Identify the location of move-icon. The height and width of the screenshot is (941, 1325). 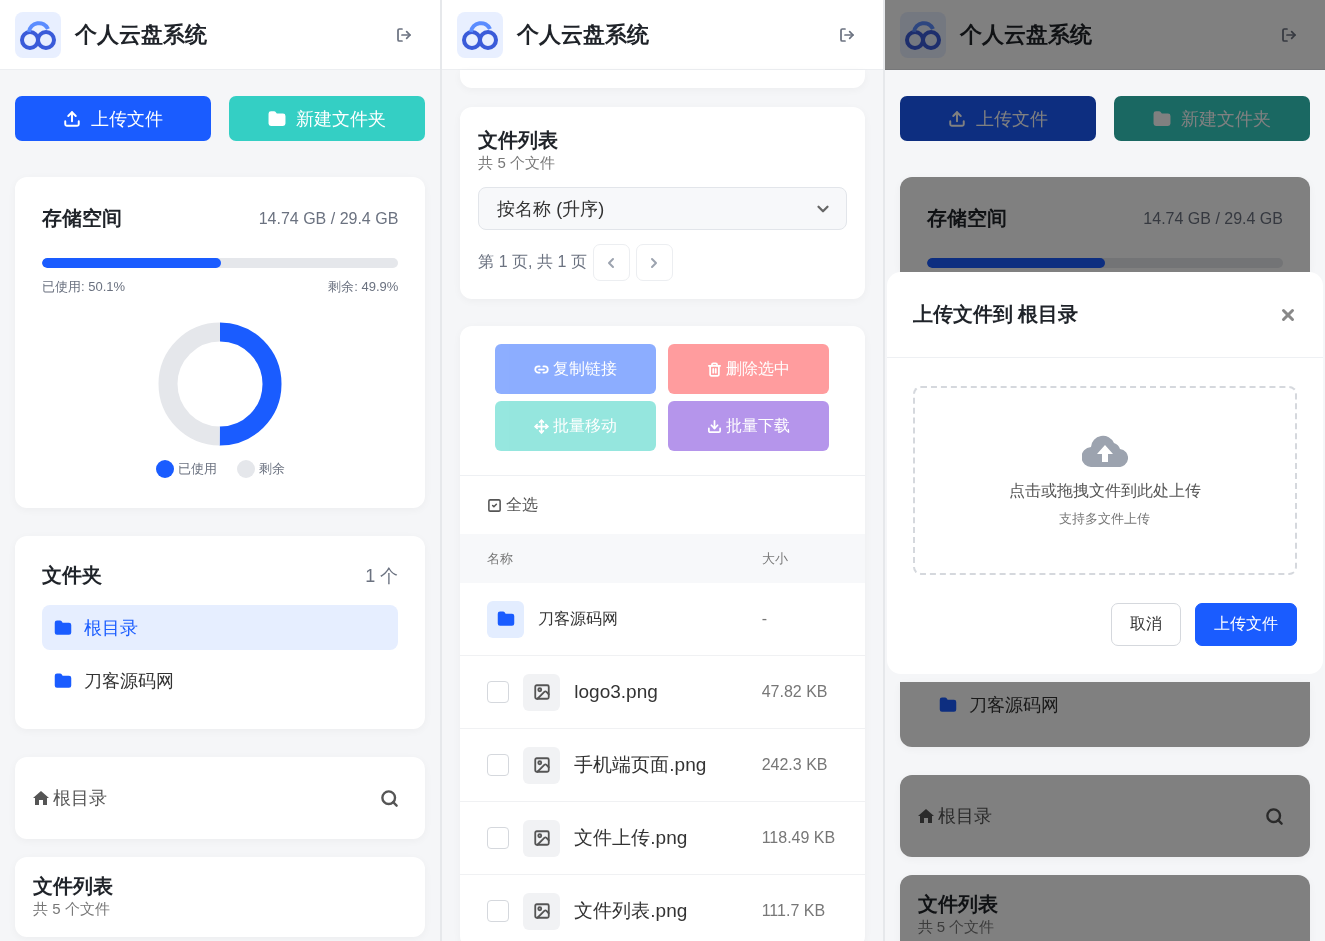
(542, 426).